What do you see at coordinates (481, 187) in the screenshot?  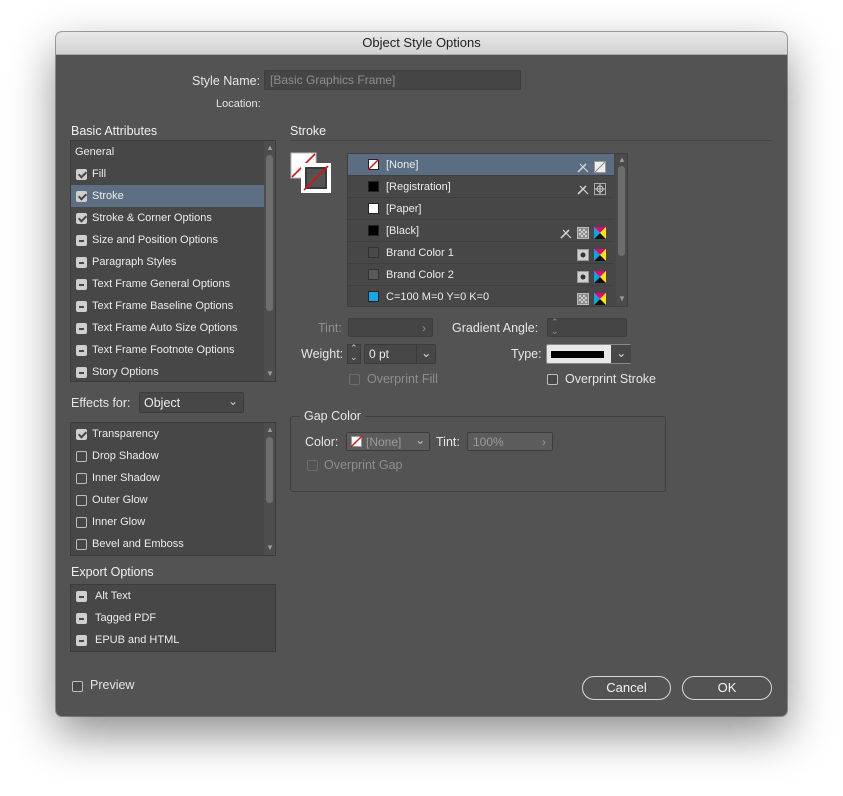 I see `swatch-row: [Registration]` at bounding box center [481, 187].